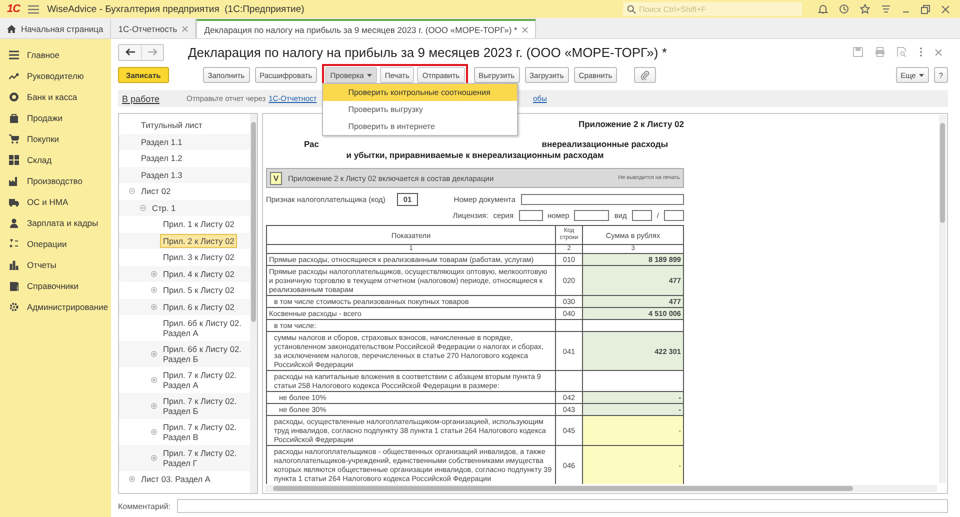 This screenshot has width=960, height=517. What do you see at coordinates (902, 52) in the screenshot?
I see `preview-icon` at bounding box center [902, 52].